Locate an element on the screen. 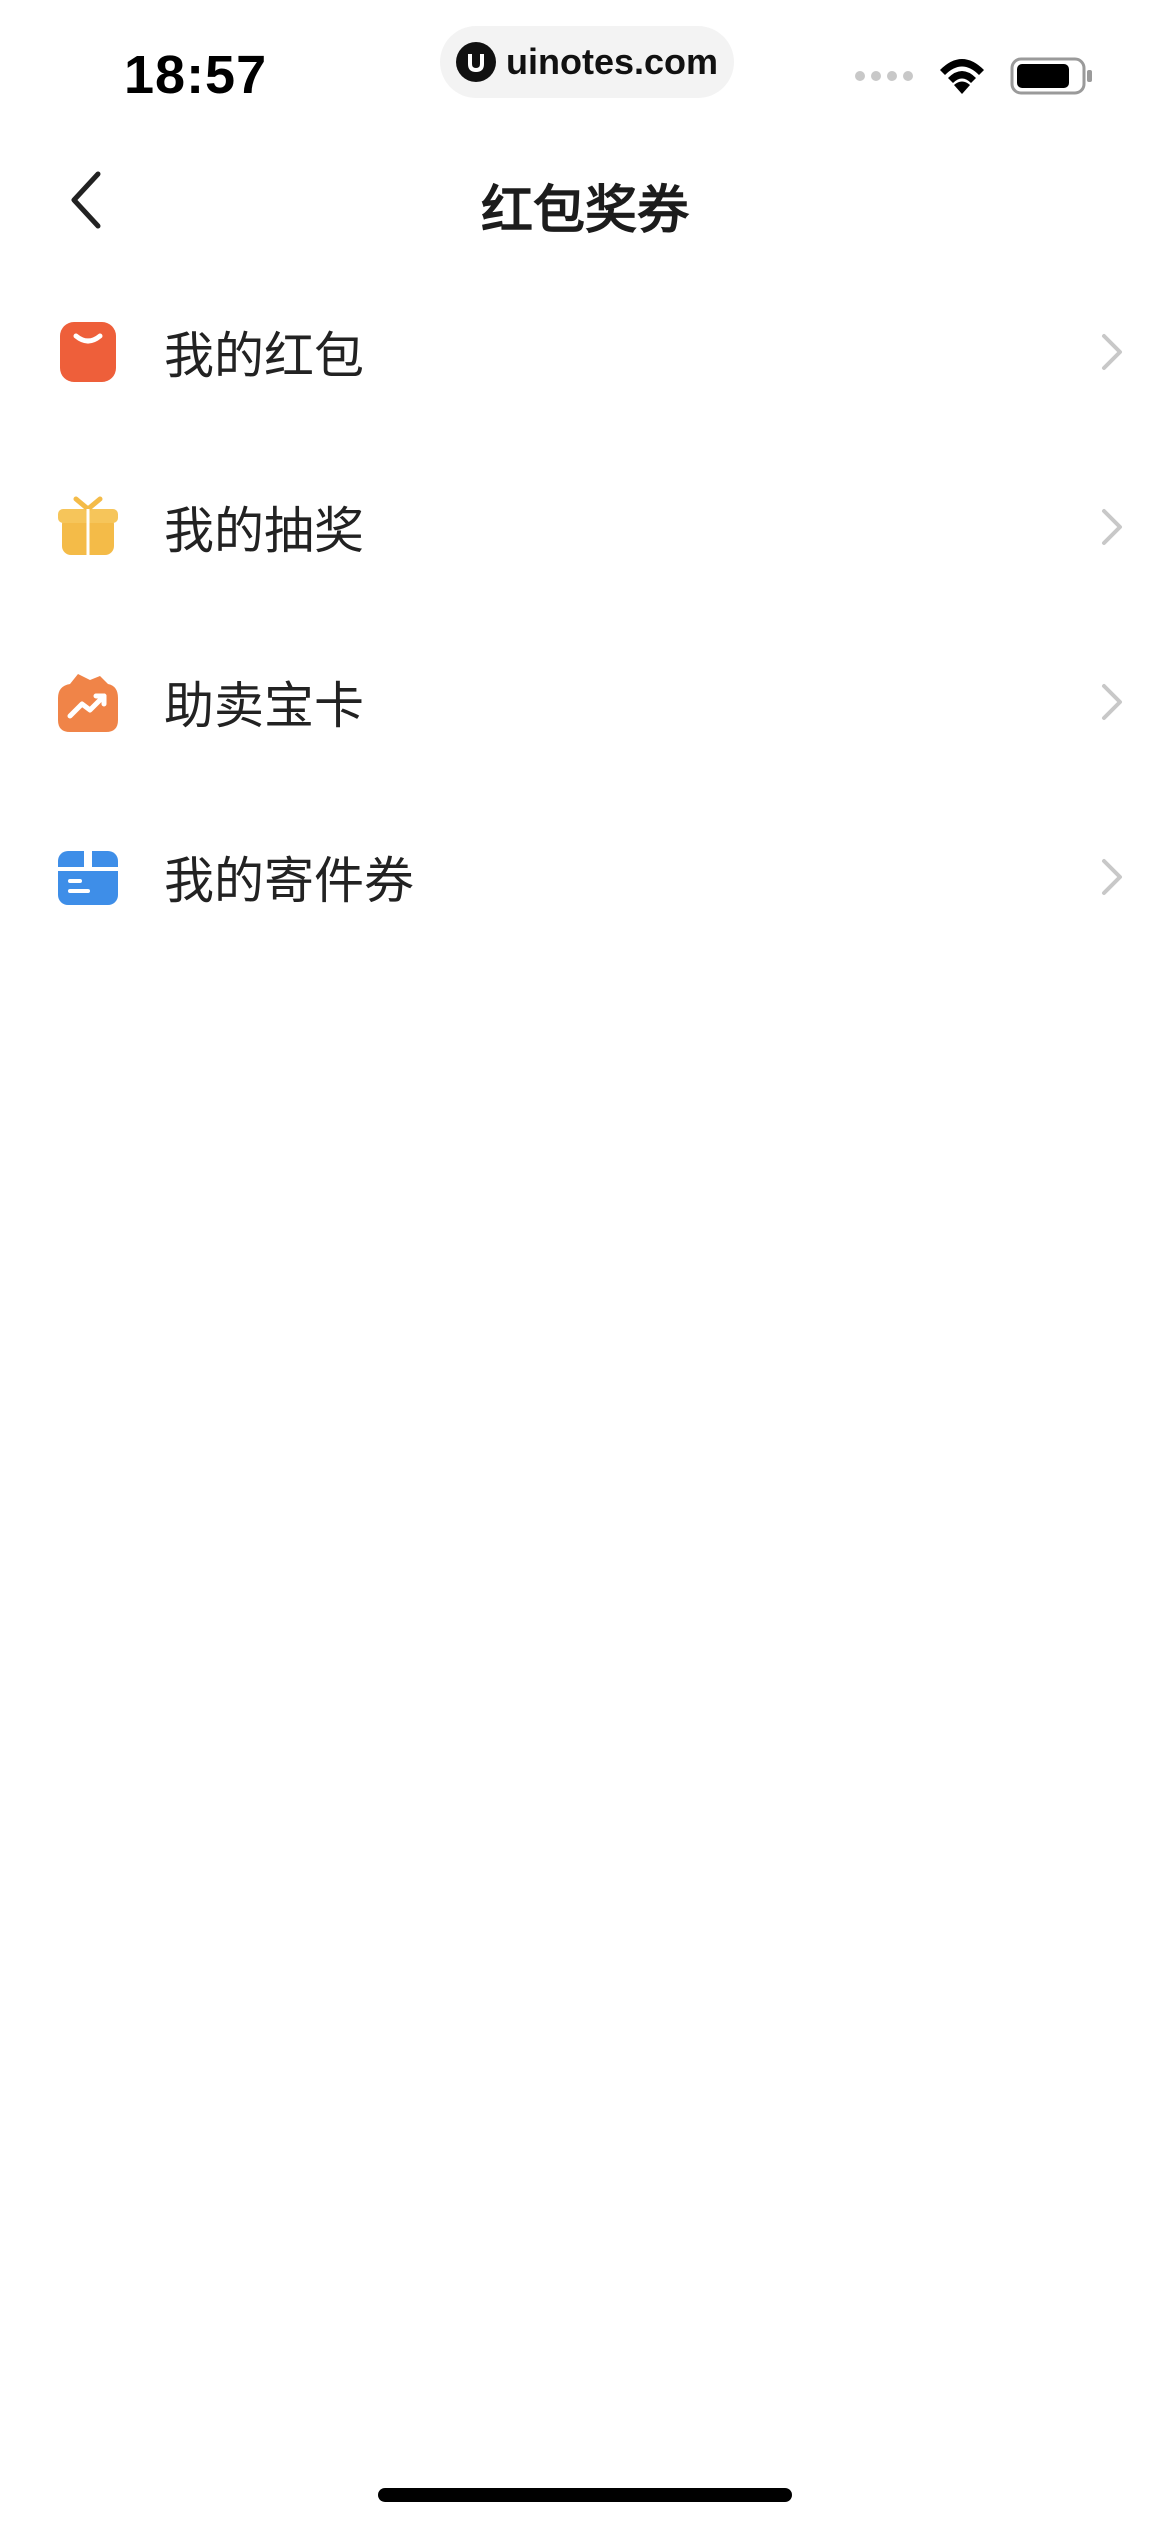 The image size is (1170, 2532). cellular-signal-icon is located at coordinates (884, 76).